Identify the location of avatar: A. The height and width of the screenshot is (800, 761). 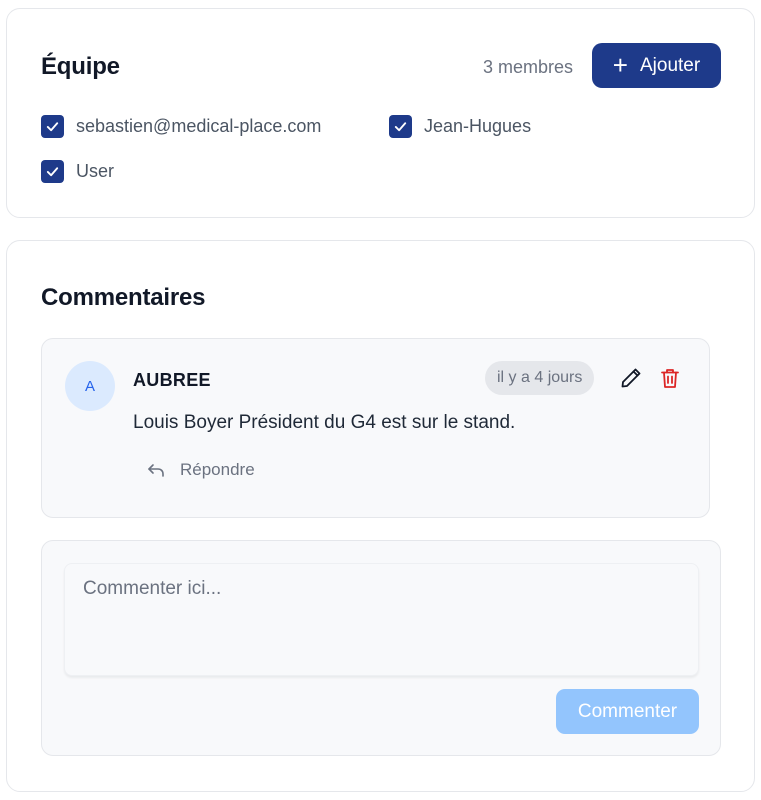
(90, 386).